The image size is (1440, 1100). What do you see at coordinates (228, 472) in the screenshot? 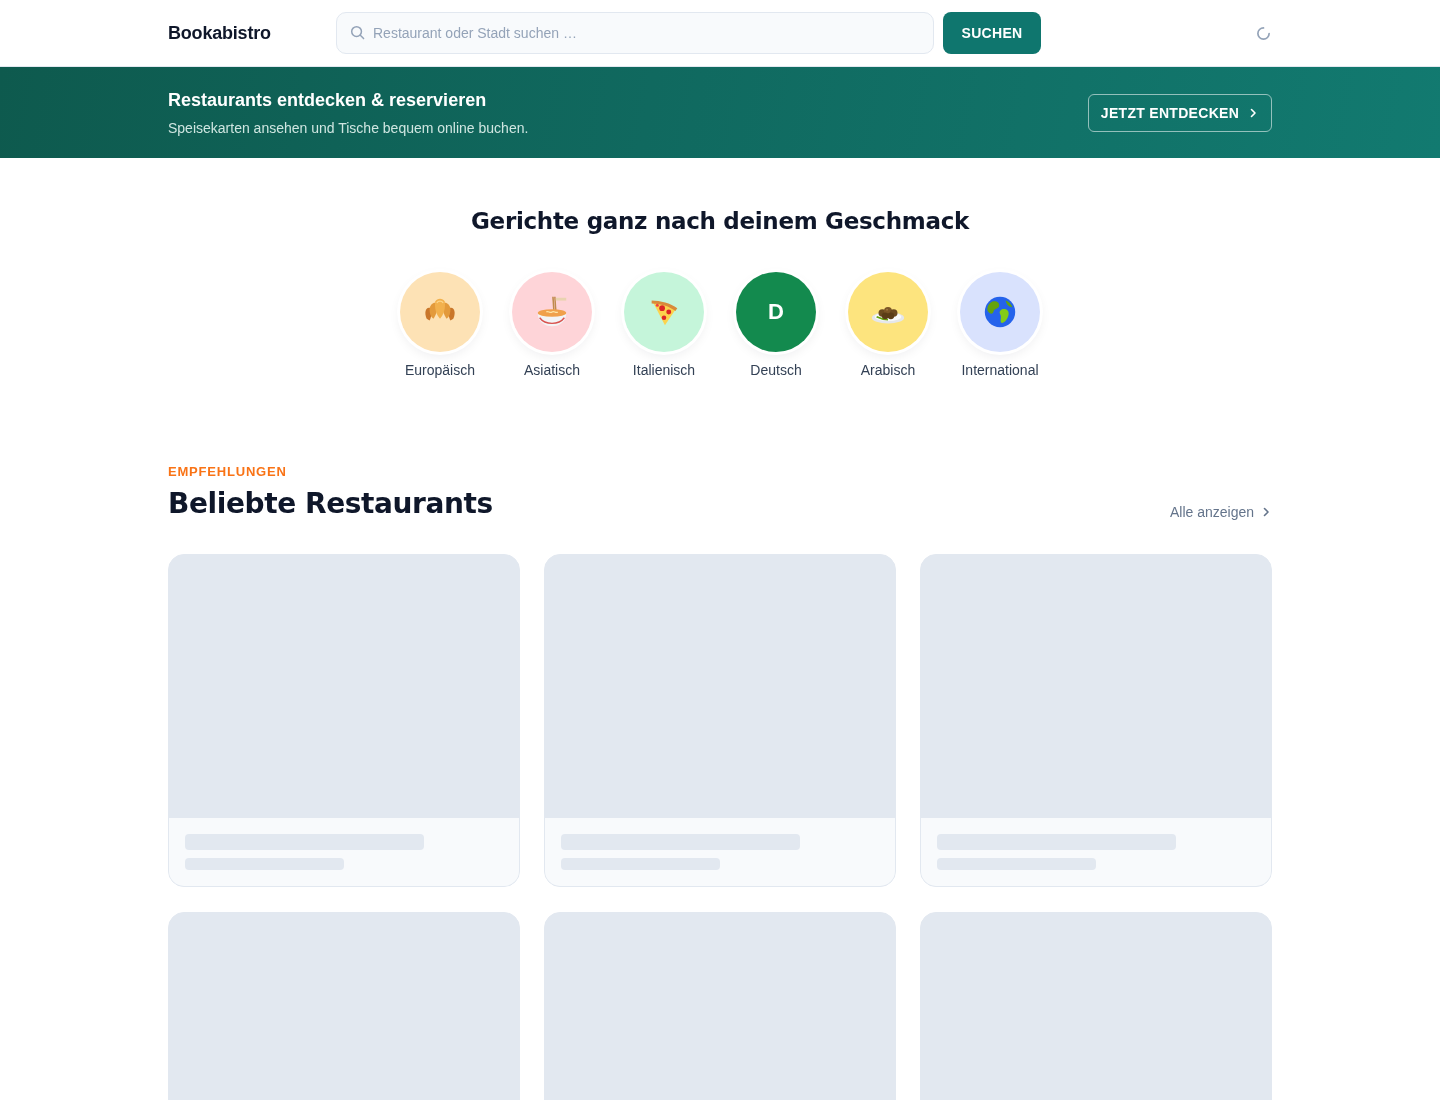
I see `section-eyebrow: EMPFEHLUNGEN` at bounding box center [228, 472].